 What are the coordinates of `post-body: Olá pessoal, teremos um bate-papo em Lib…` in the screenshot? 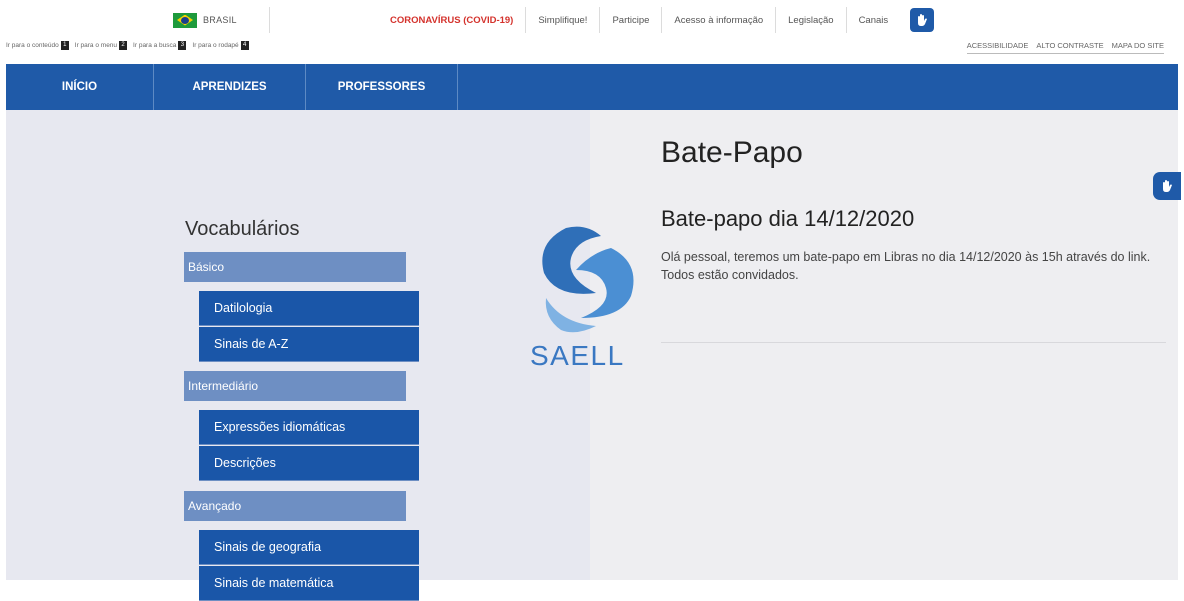 It's located at (906, 266).